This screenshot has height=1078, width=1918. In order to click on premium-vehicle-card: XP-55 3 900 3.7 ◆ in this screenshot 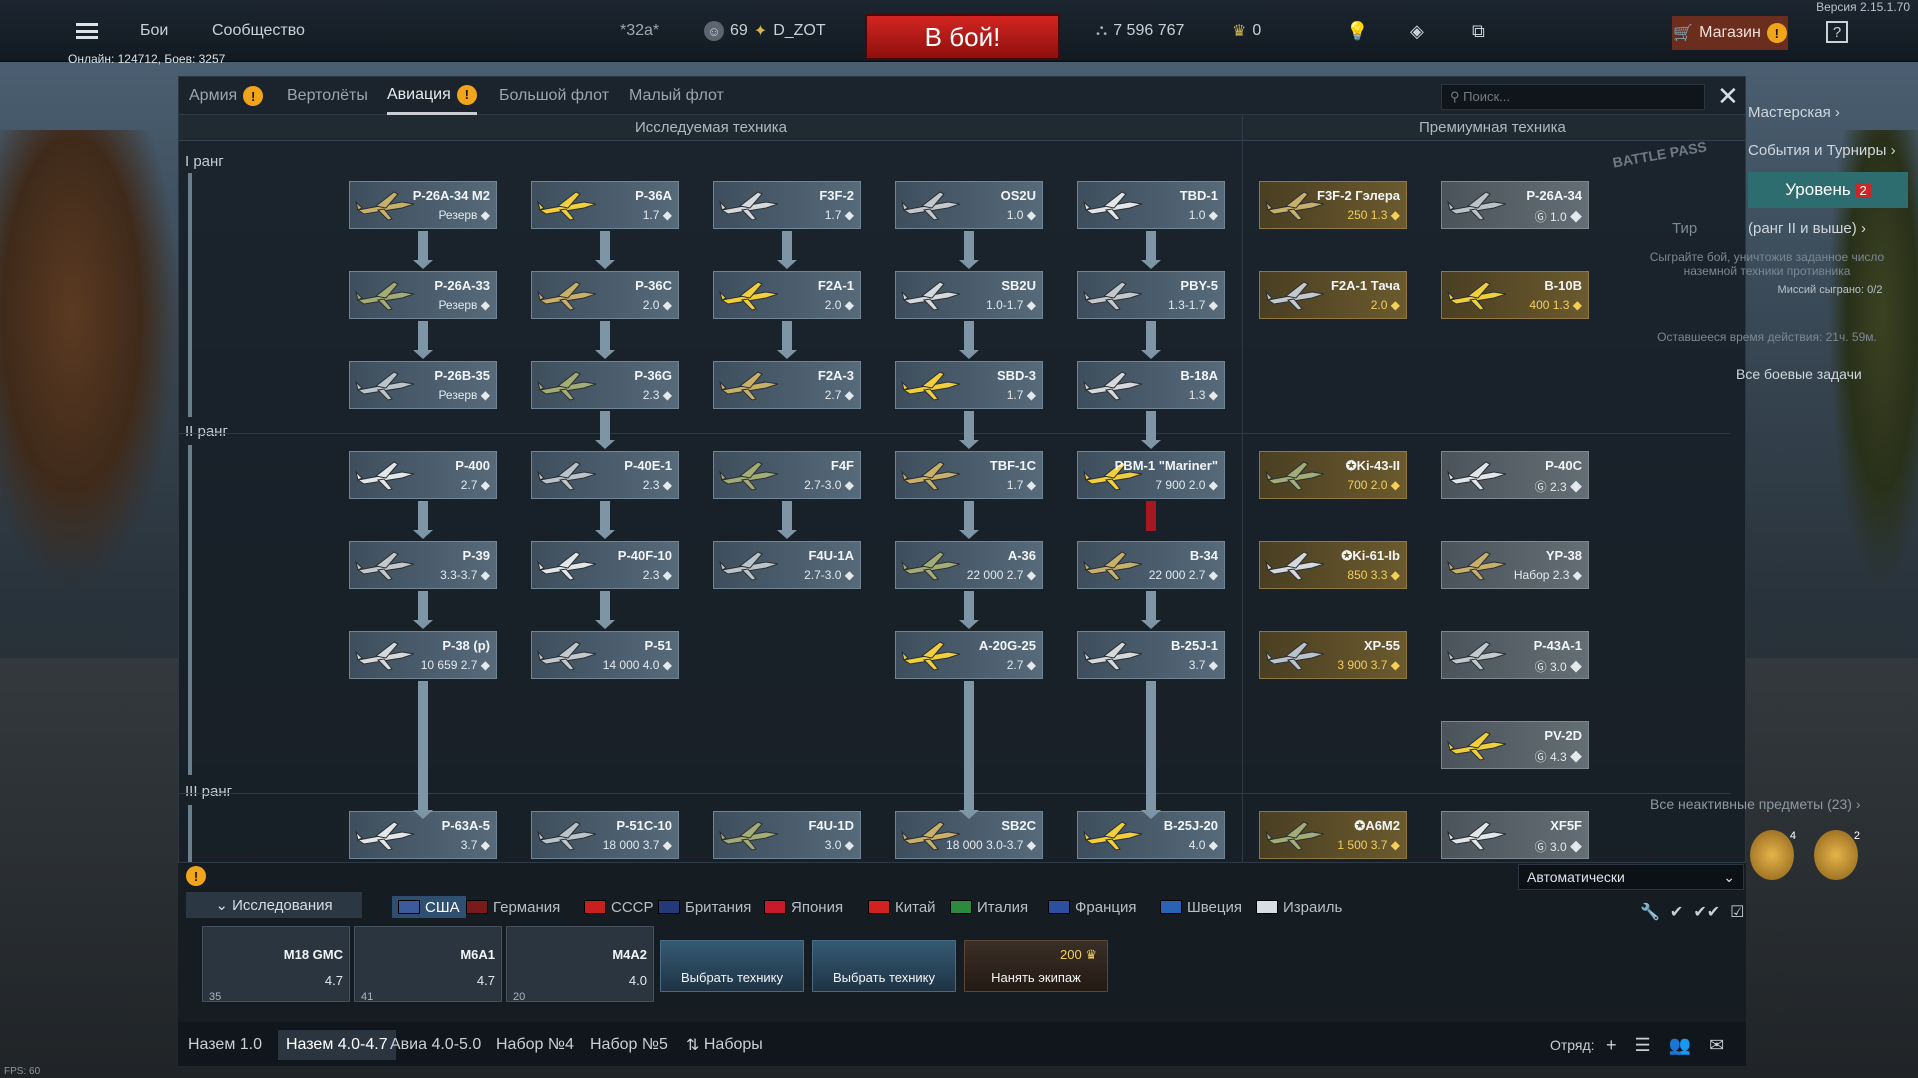, I will do `click(1333, 655)`.